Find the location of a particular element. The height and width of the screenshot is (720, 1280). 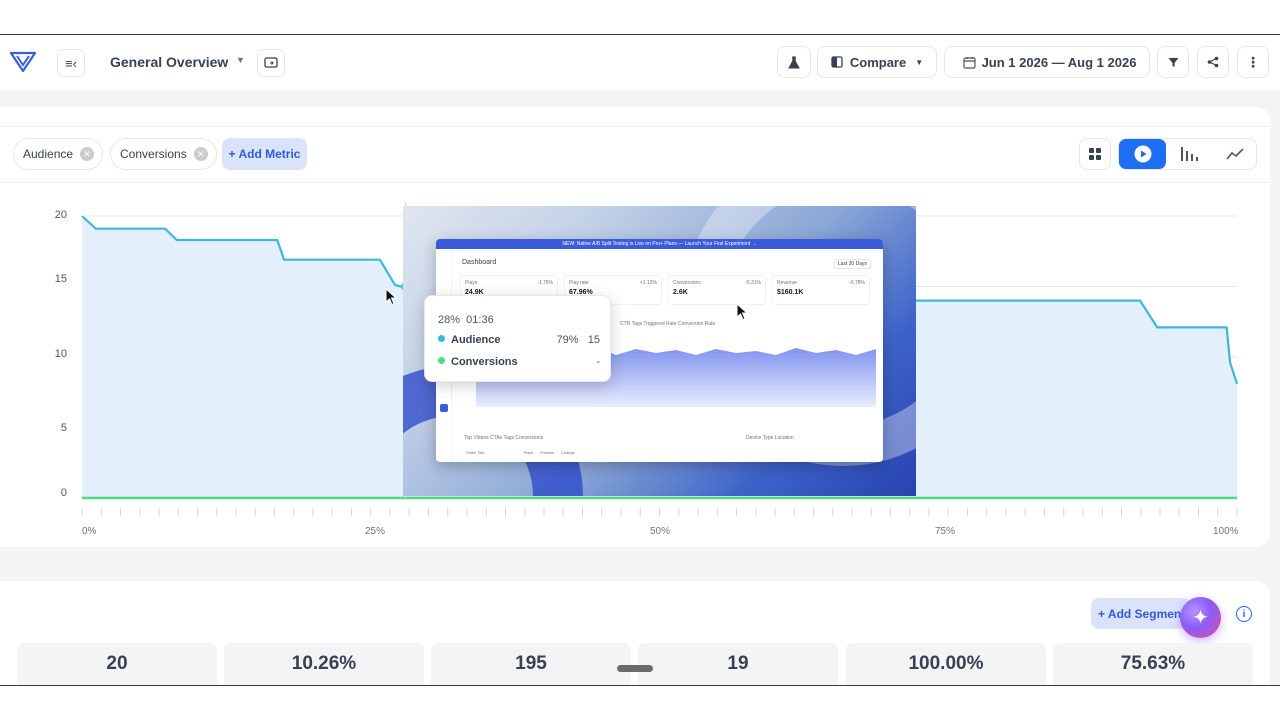

stat-value: 100.00% is located at coordinates (946, 664).